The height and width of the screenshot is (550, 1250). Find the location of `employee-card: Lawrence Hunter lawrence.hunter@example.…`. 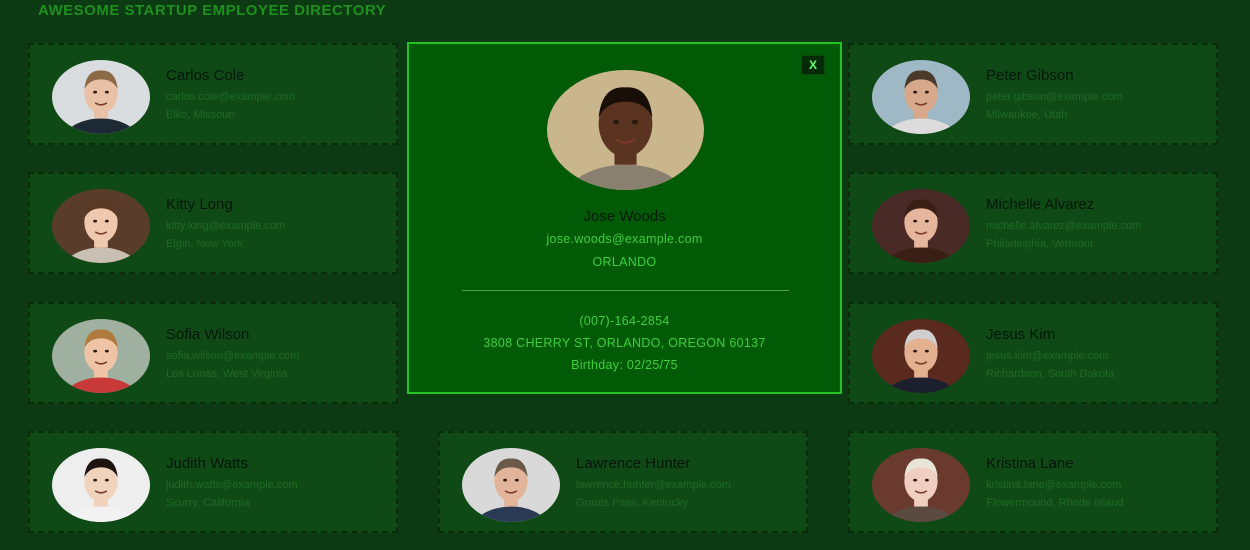

employee-card: Lawrence Hunter lawrence.hunter@example.… is located at coordinates (623, 482).